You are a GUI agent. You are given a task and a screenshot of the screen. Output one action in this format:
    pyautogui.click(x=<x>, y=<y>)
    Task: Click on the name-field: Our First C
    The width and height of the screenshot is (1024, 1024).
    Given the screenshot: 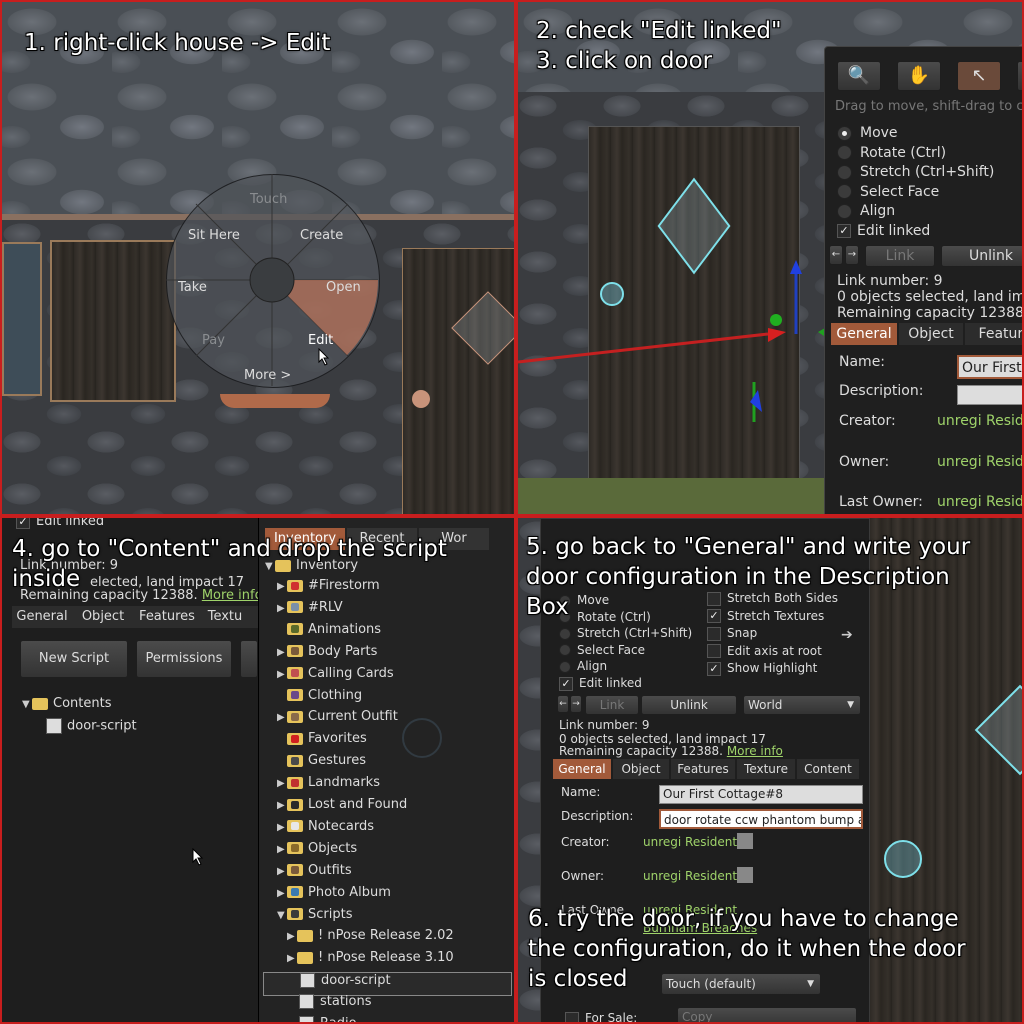 What is the action you would take?
    pyautogui.click(x=989, y=367)
    